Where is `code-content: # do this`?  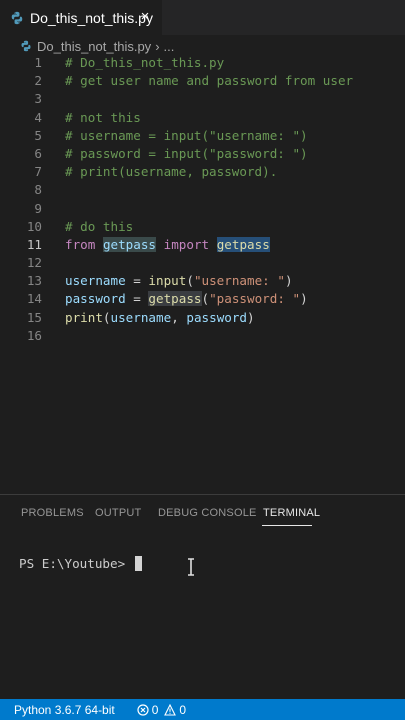
code-content: # do this is located at coordinates (99, 227).